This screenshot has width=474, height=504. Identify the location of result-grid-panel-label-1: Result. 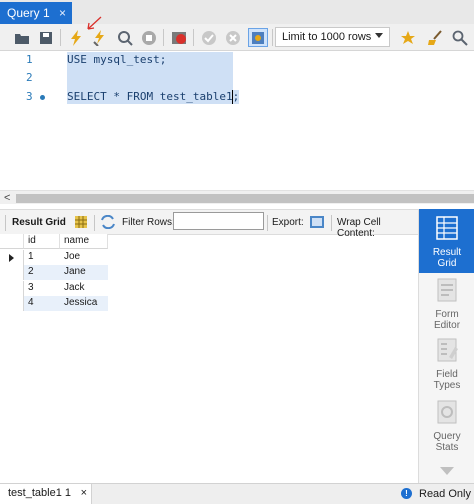
(447, 252).